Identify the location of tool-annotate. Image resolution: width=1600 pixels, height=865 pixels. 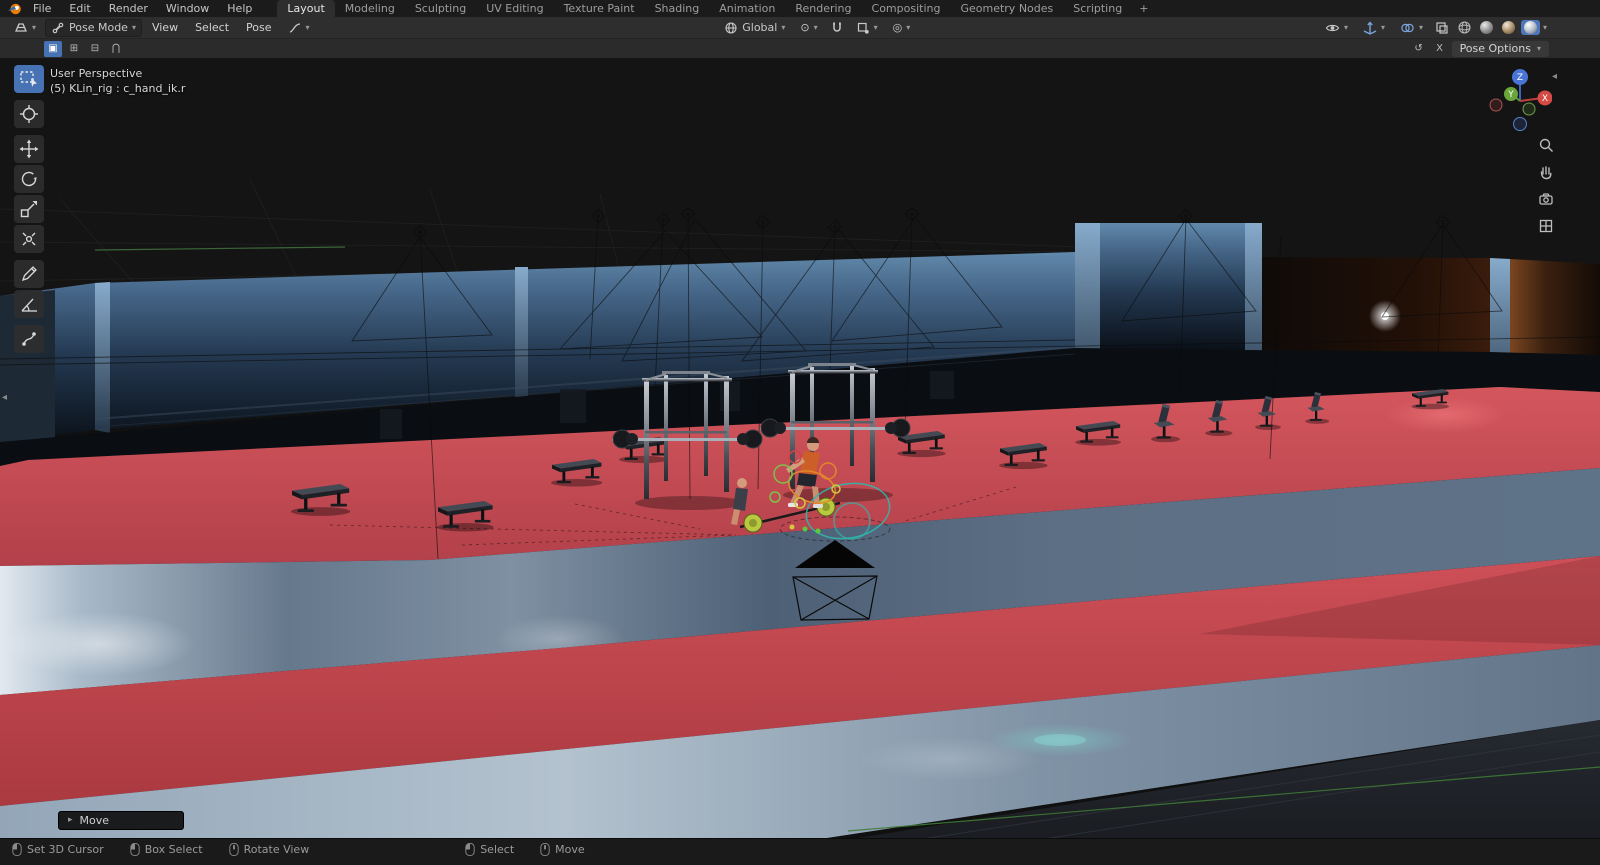
(29, 274).